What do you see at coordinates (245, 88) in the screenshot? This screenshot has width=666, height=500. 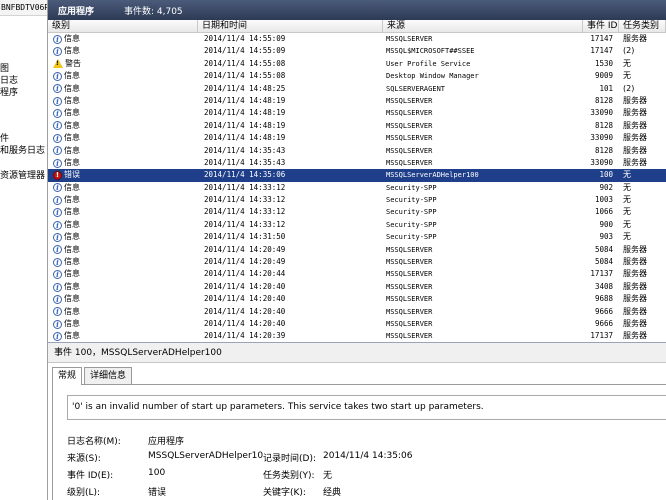 I see `event-date-cell: 2014/11/4 14:48:25` at bounding box center [245, 88].